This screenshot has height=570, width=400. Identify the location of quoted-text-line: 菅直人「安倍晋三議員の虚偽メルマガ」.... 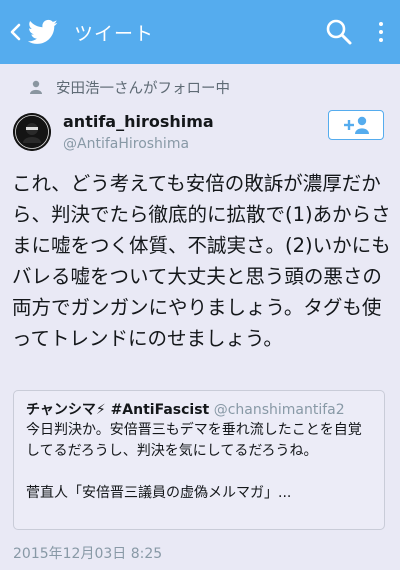
(159, 493).